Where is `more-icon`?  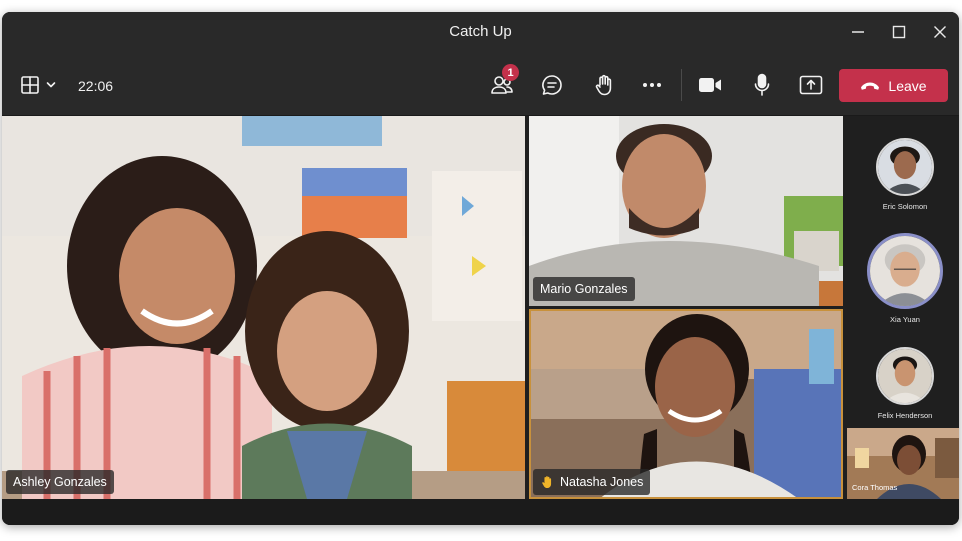
more-icon is located at coordinates (652, 85).